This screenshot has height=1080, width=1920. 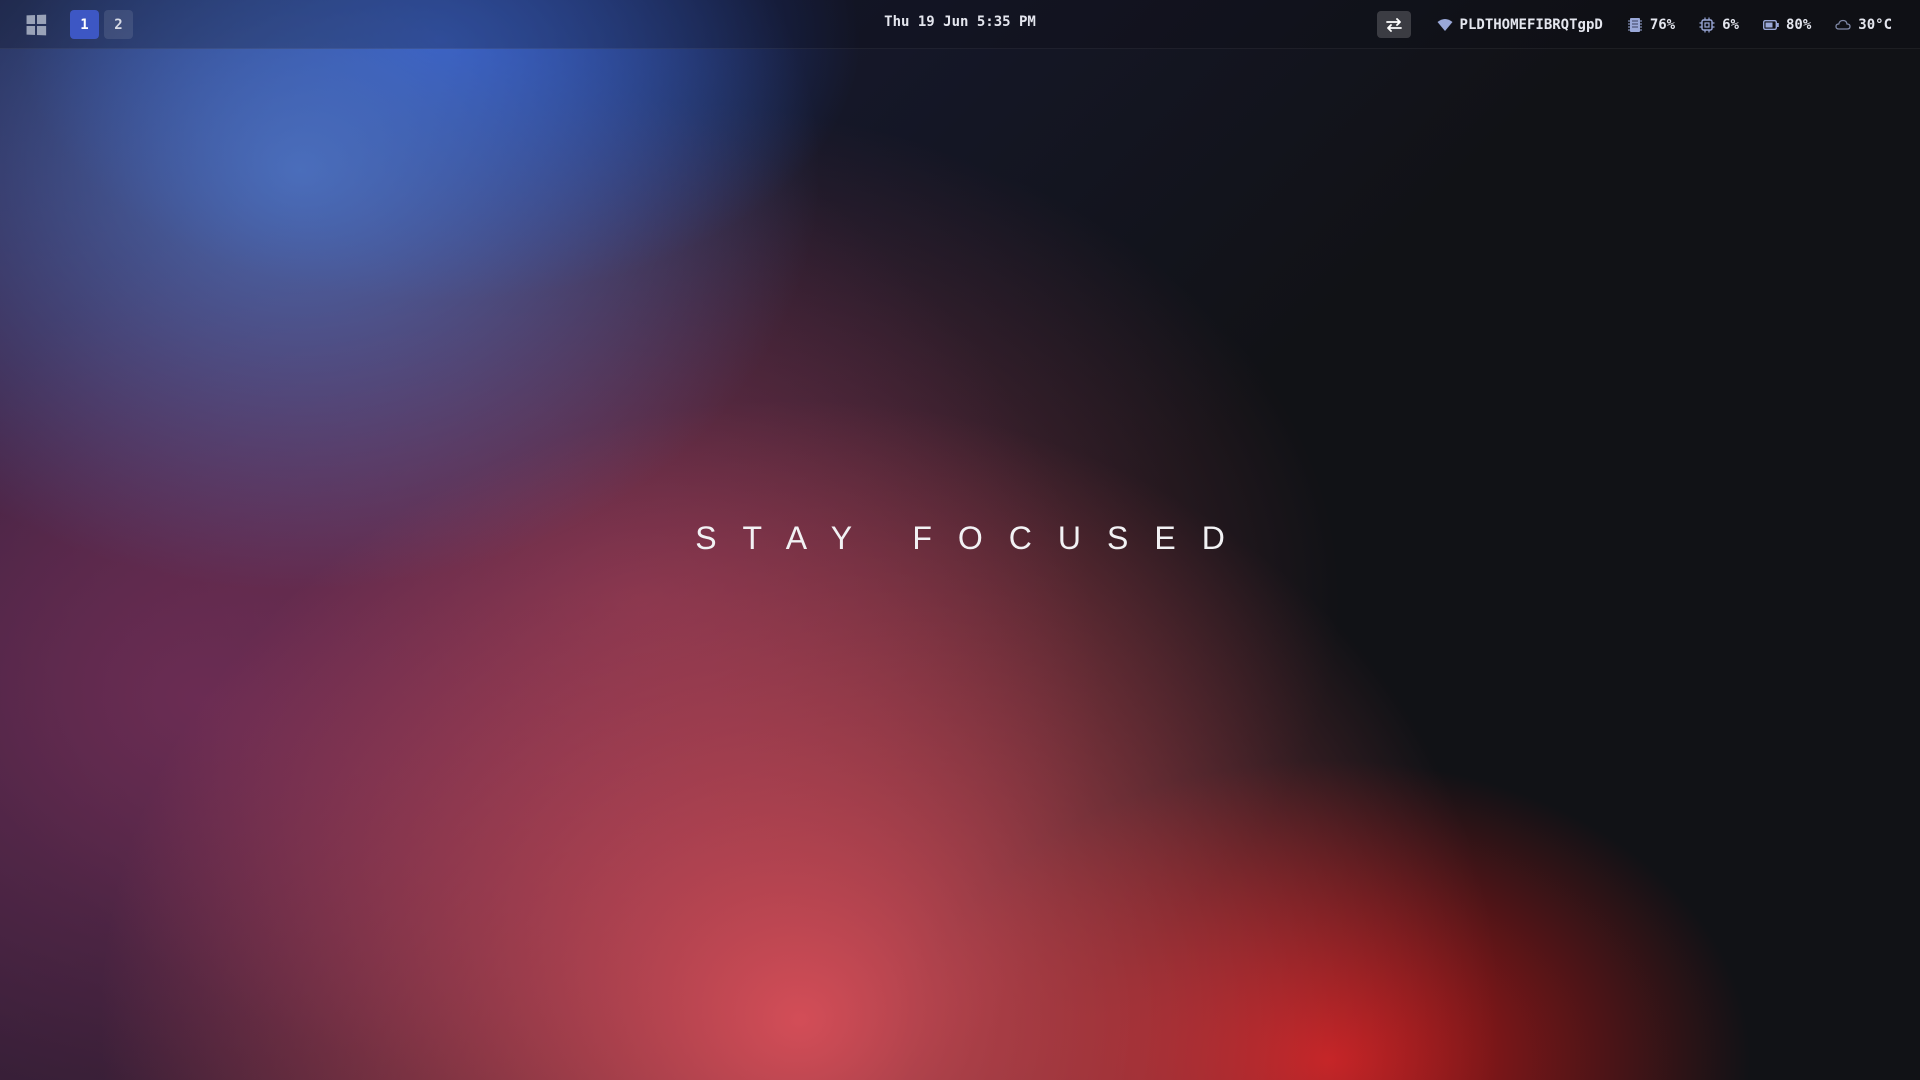 I want to click on battery-value: 80%, so click(x=1798, y=24).